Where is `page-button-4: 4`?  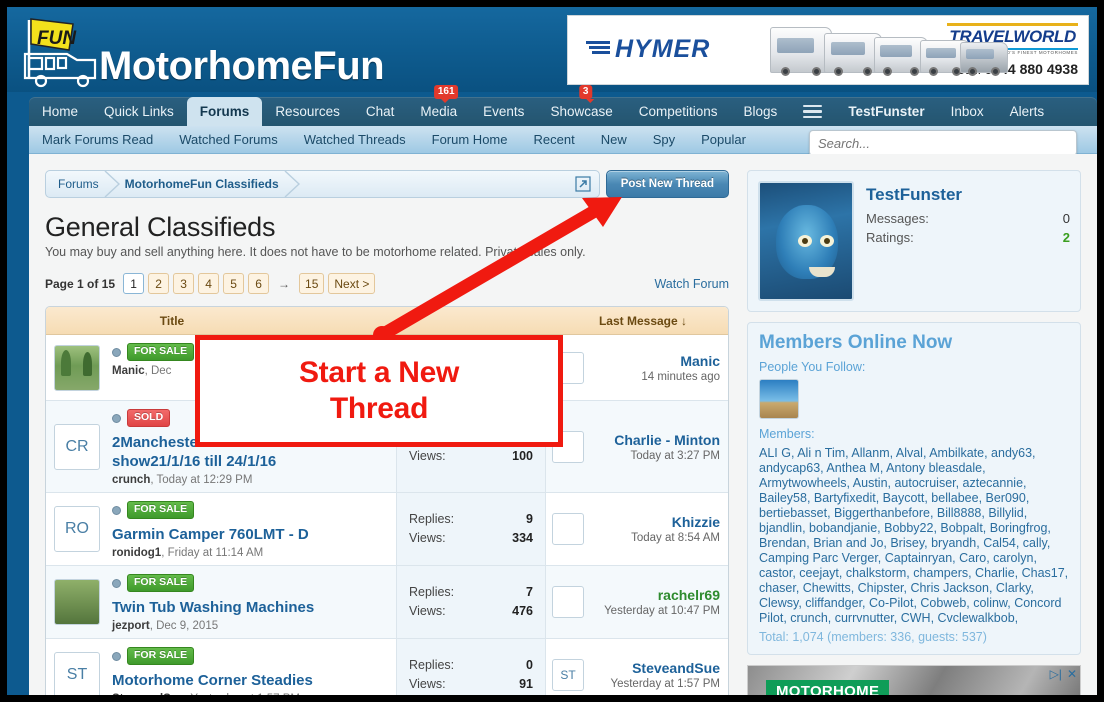 page-button-4: 4 is located at coordinates (209, 283).